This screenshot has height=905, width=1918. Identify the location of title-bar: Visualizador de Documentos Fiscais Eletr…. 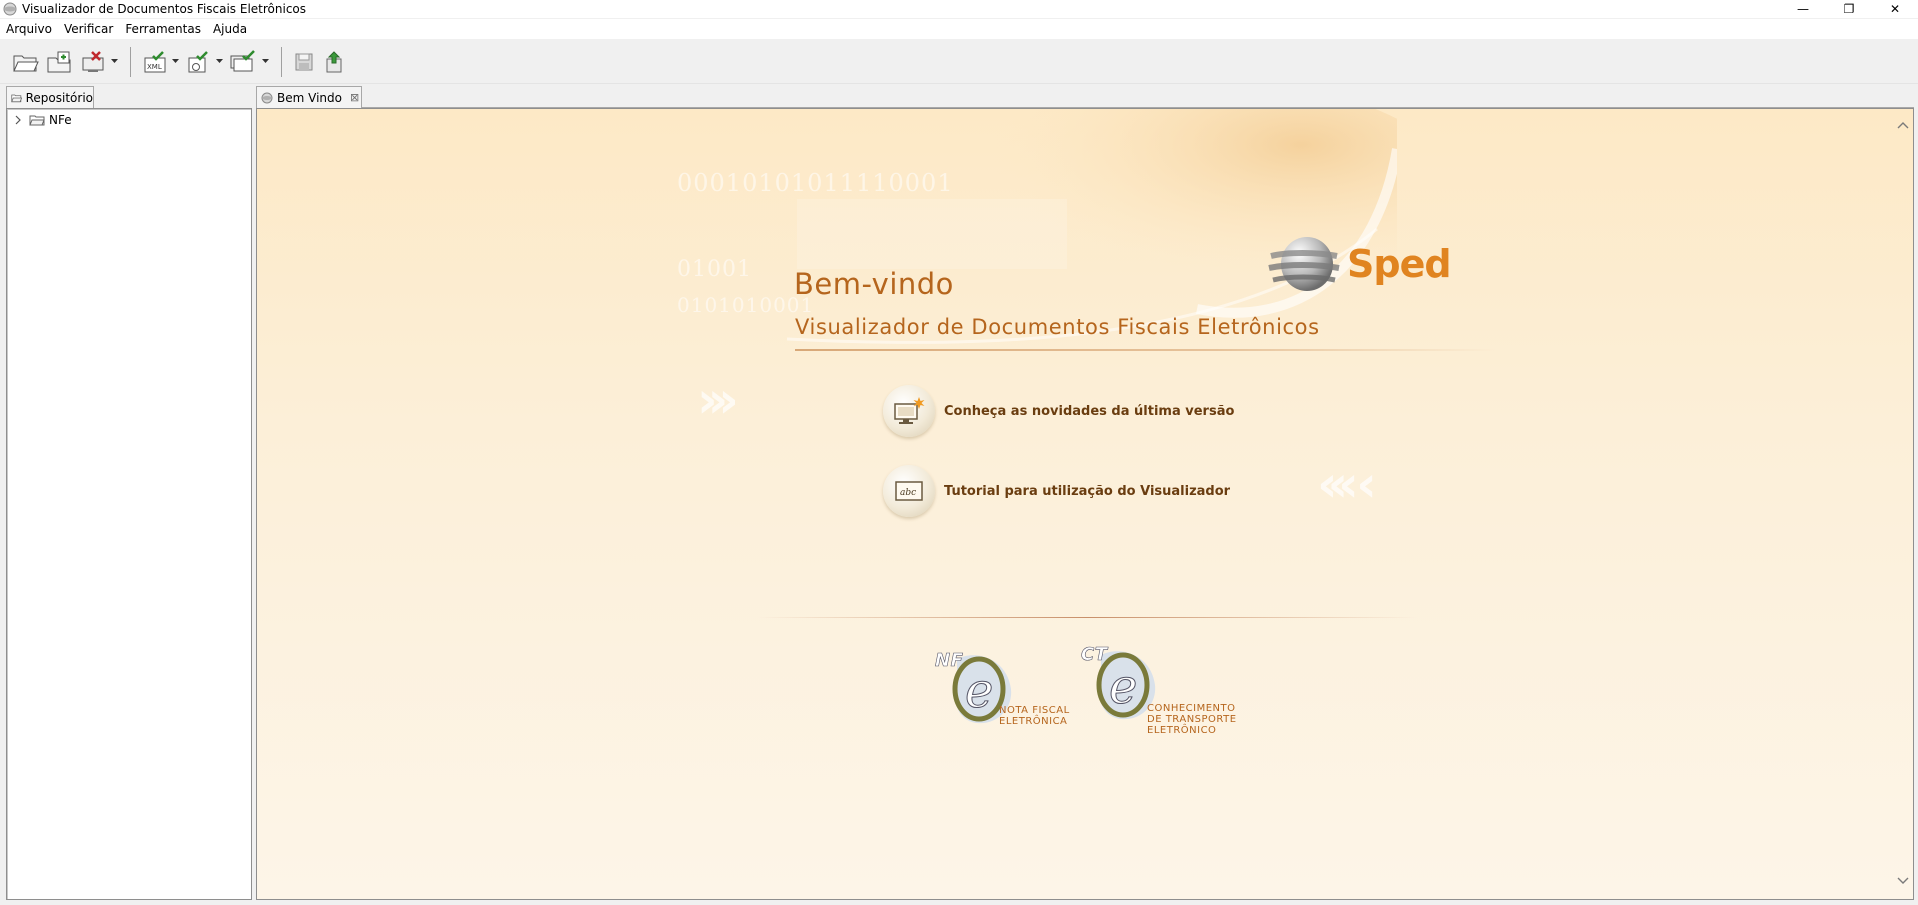
(959, 9).